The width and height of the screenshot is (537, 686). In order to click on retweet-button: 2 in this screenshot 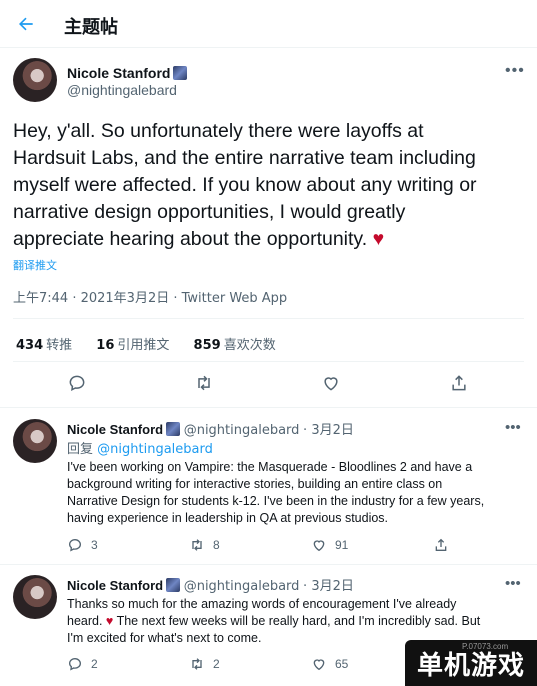, I will do `click(204, 664)`.